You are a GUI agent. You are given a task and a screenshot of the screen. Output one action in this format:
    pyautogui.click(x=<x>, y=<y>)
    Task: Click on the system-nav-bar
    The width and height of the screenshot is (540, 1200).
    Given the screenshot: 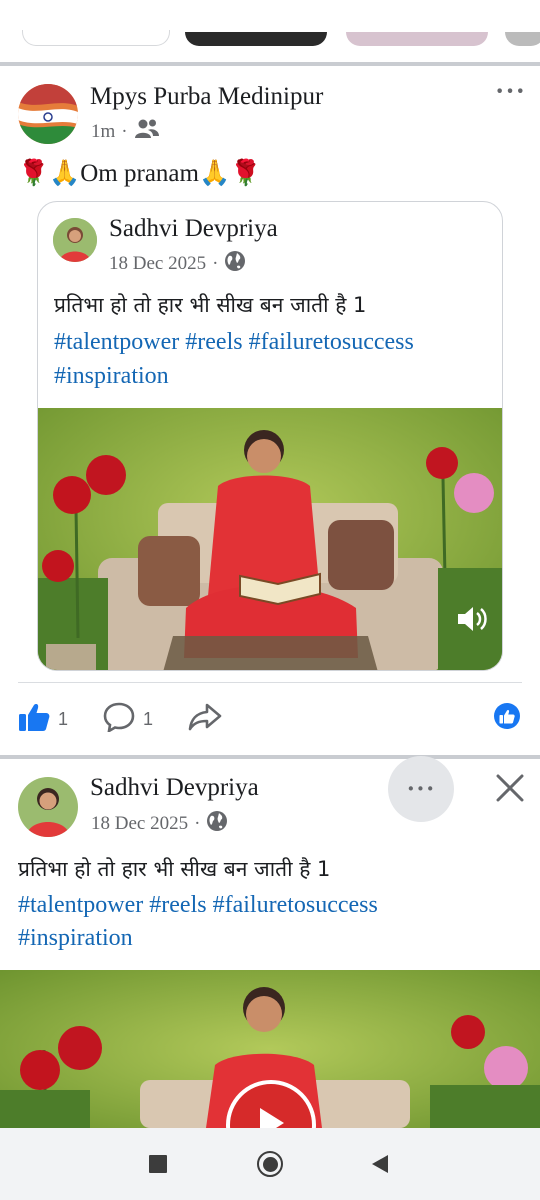 What is the action you would take?
    pyautogui.click(x=270, y=1164)
    